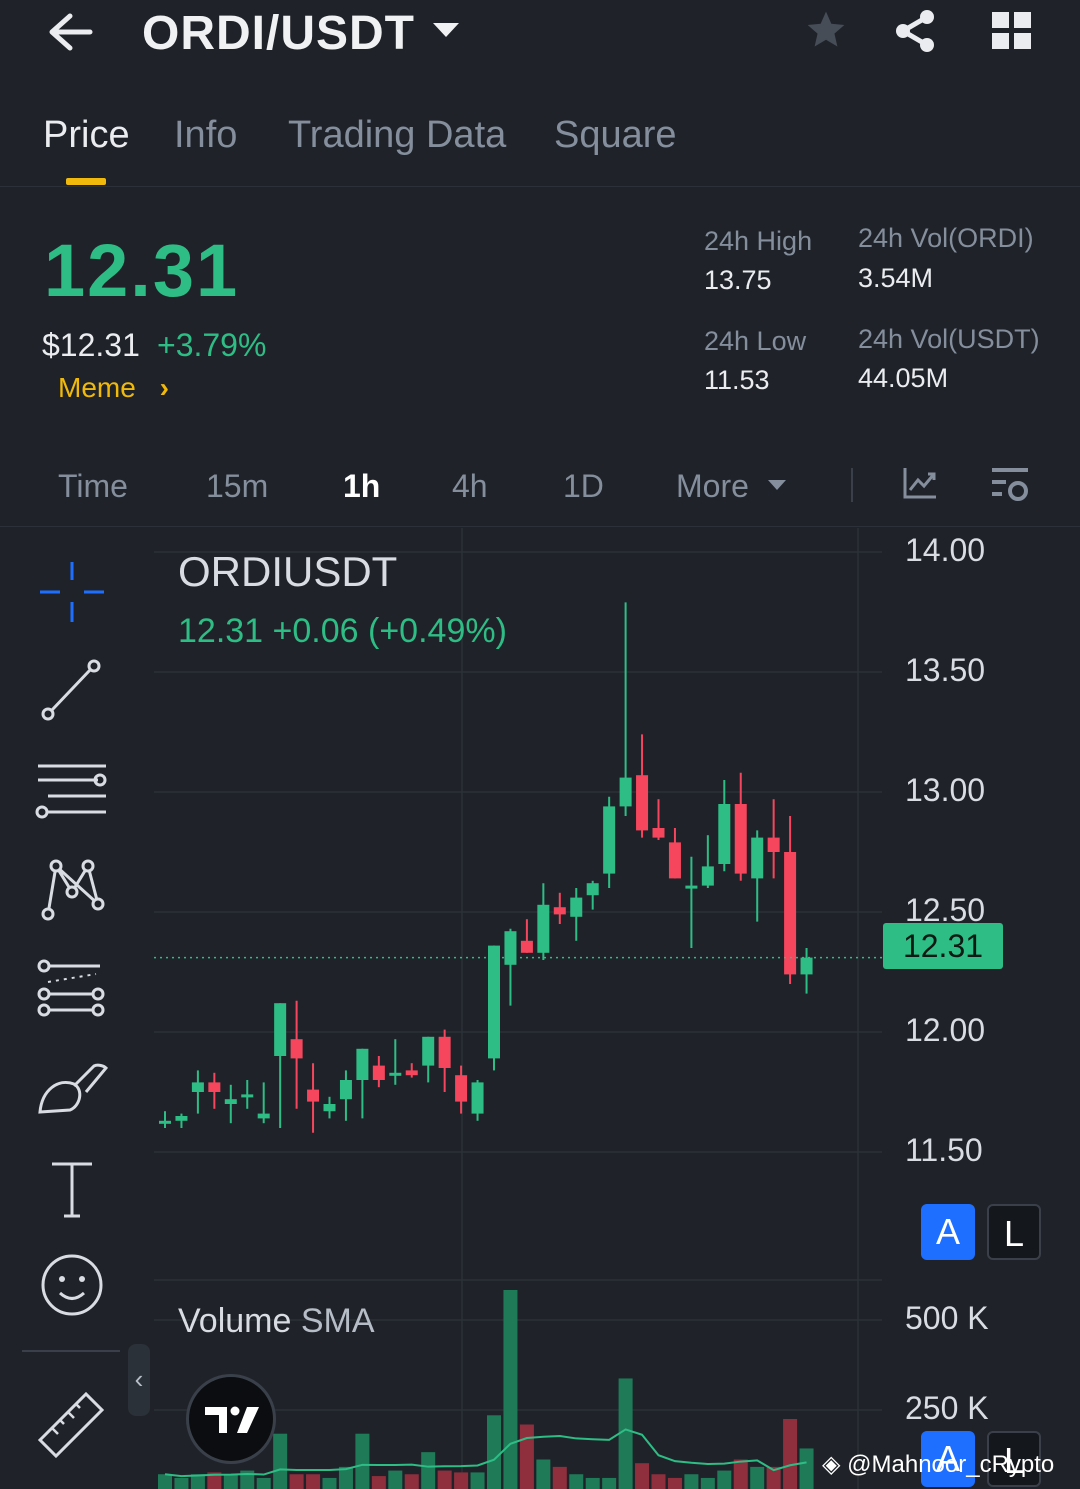 This screenshot has width=1080, height=1489. Describe the element at coordinates (205, 135) in the screenshot. I see `tab-info: Info` at that location.